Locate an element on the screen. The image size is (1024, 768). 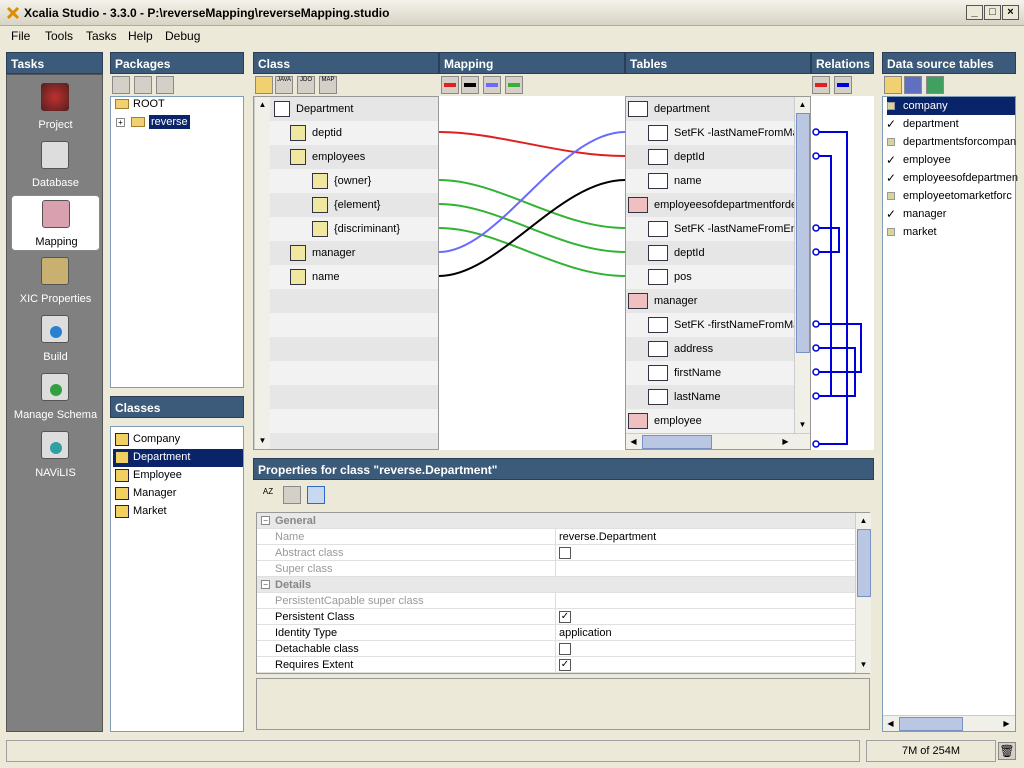
task-manage-schema: Manage Schema is located at coordinates (55, 397).